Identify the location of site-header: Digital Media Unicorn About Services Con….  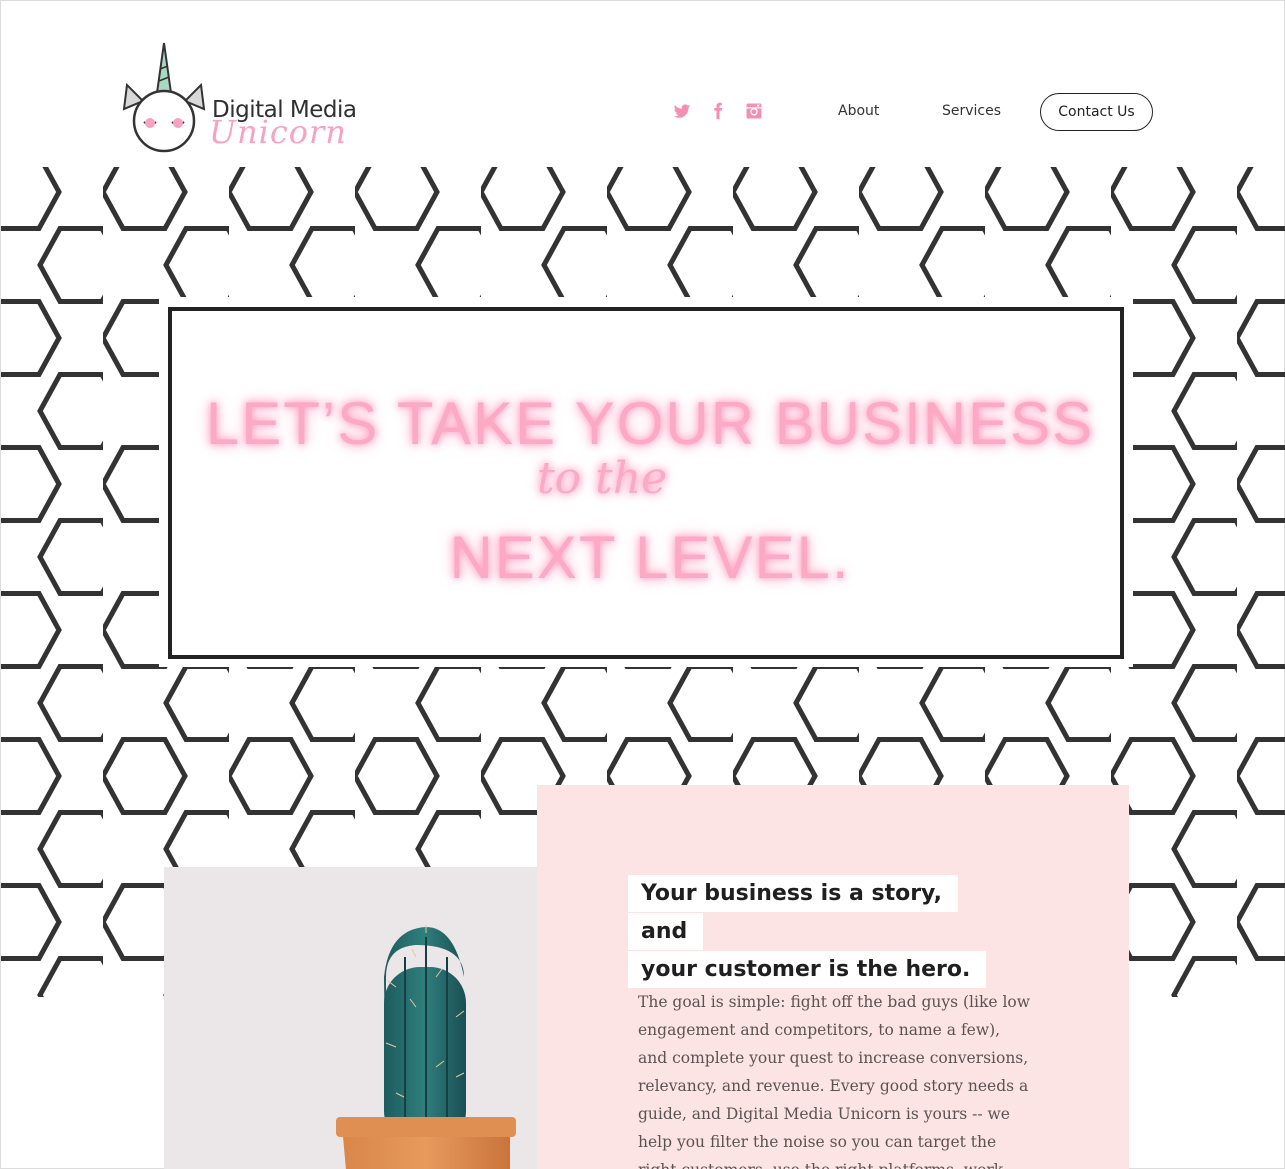
(643, 84).